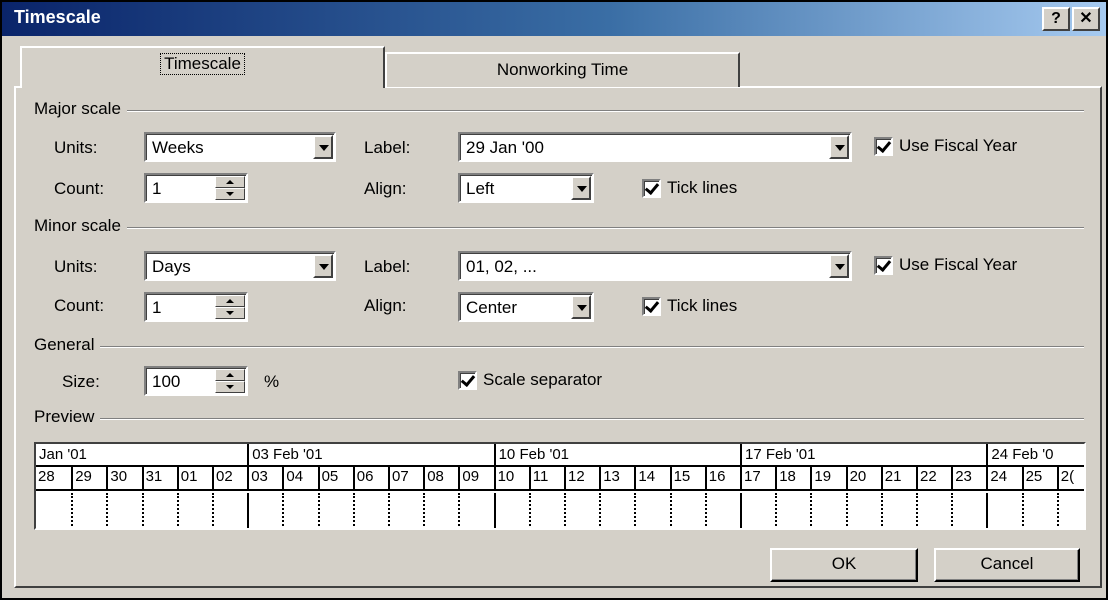  I want to click on preview-day-label: 11, so click(548, 477).